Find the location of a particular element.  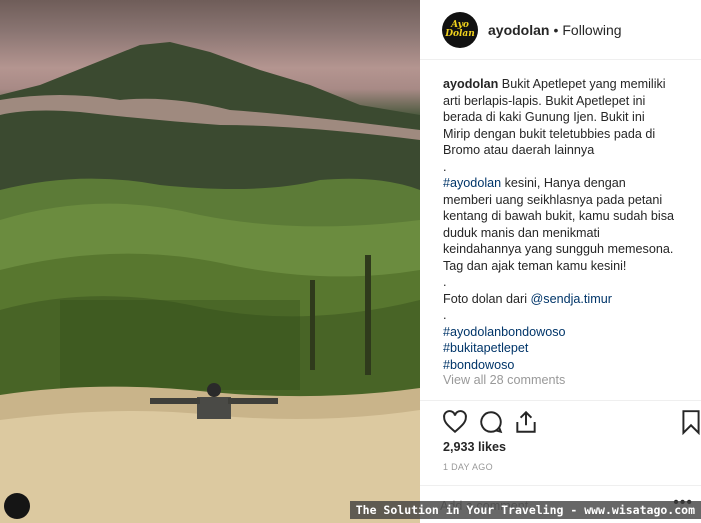

following-button: Following is located at coordinates (591, 30).